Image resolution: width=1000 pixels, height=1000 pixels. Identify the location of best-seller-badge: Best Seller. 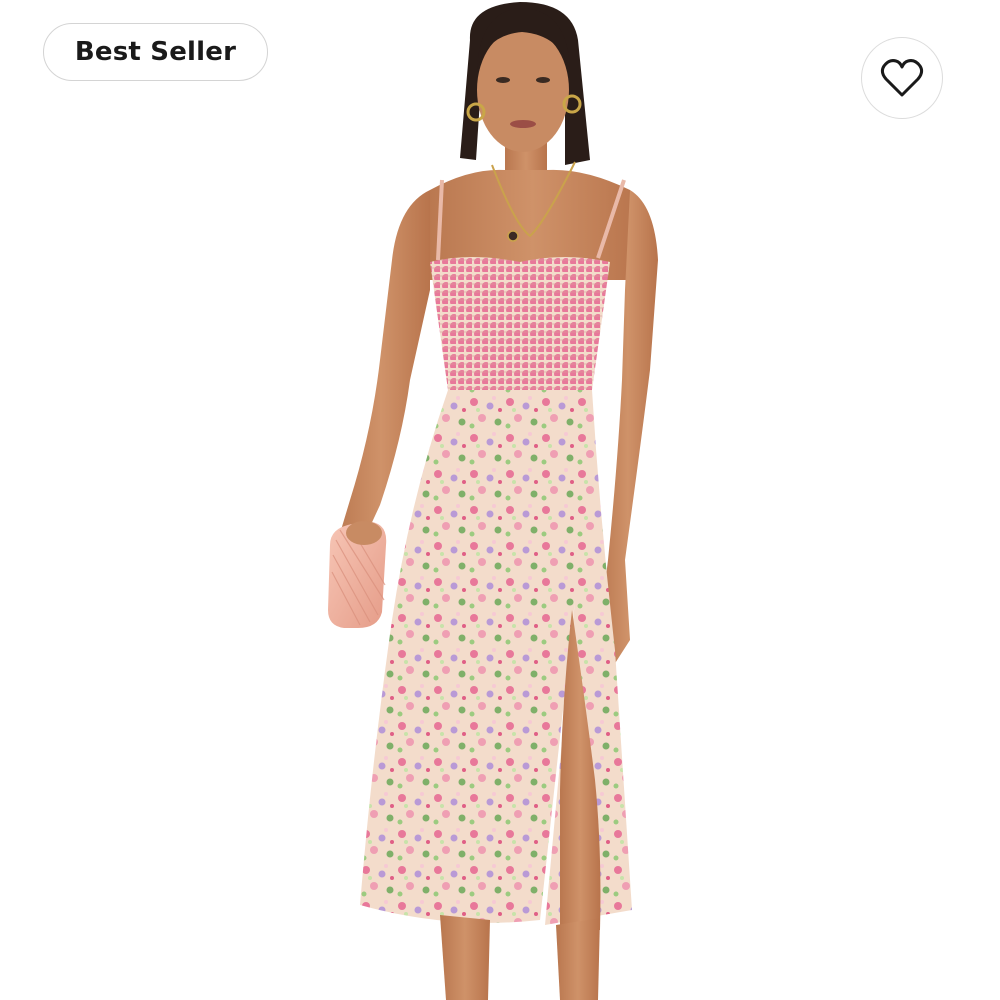
(155, 52).